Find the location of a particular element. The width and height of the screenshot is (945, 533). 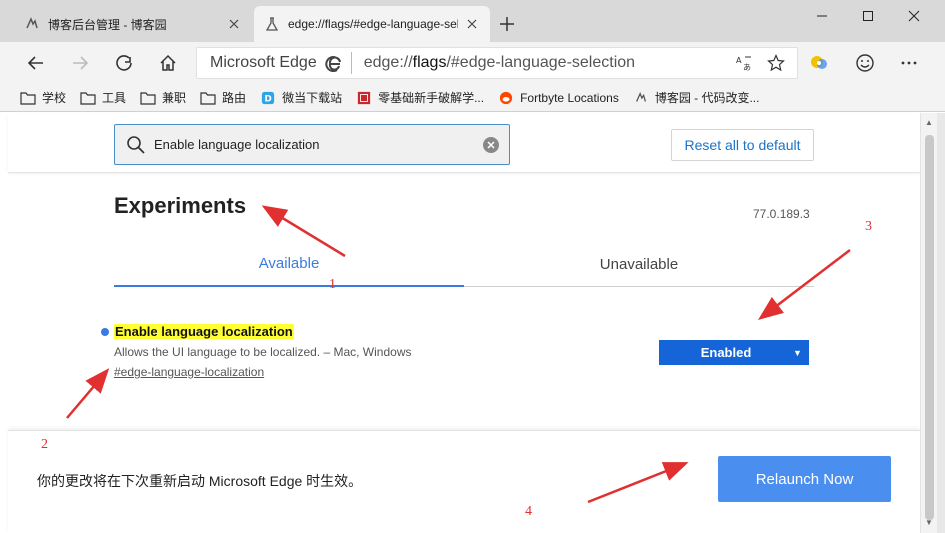

bookmark-label: 微当下载站 is located at coordinates (312, 98).